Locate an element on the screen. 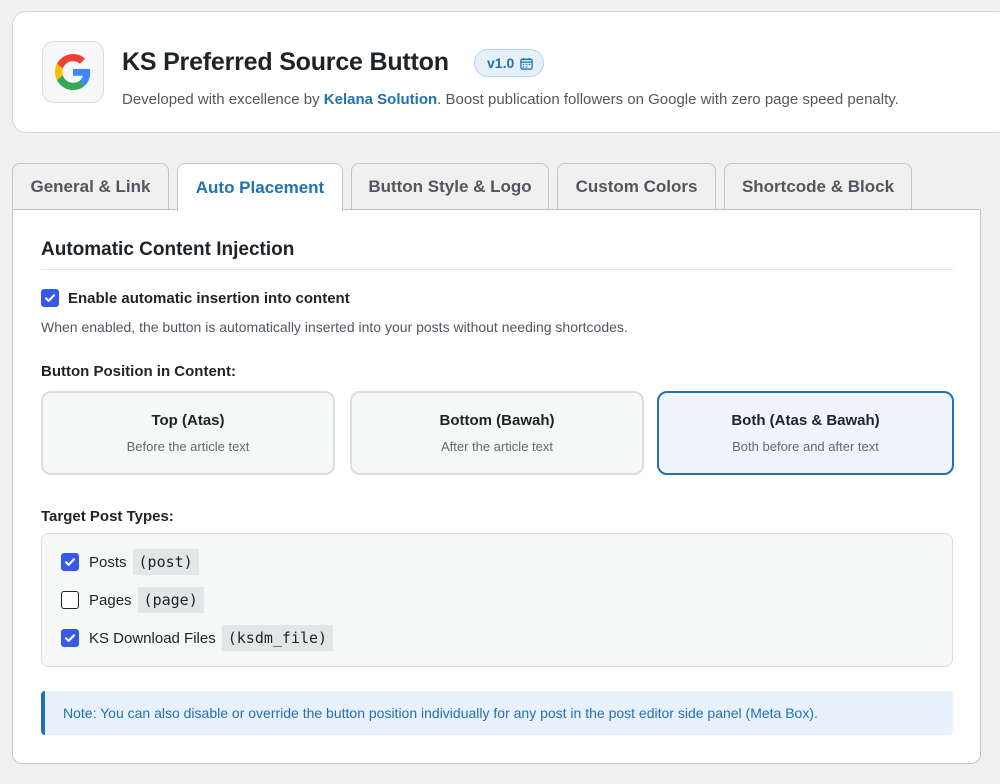  position-option-desc: After the article text is located at coordinates (497, 446).